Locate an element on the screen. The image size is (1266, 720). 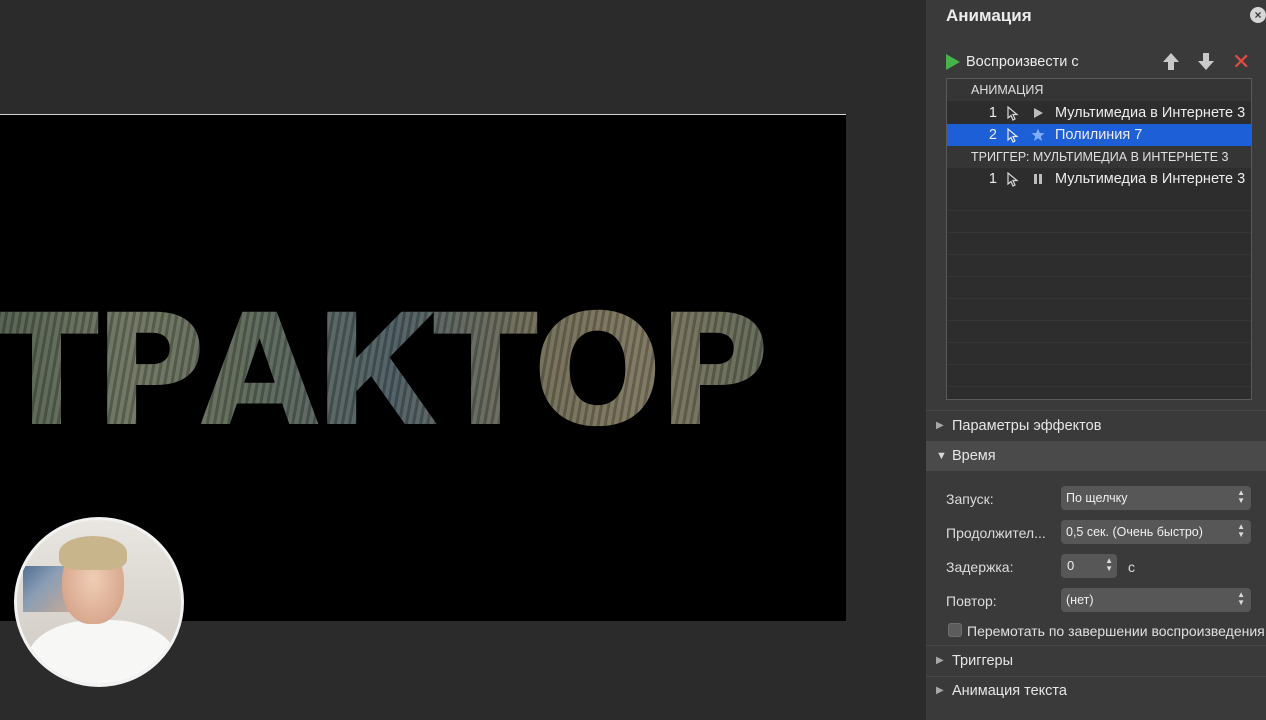
animation-label: Полилиния 7 is located at coordinates (1099, 135).